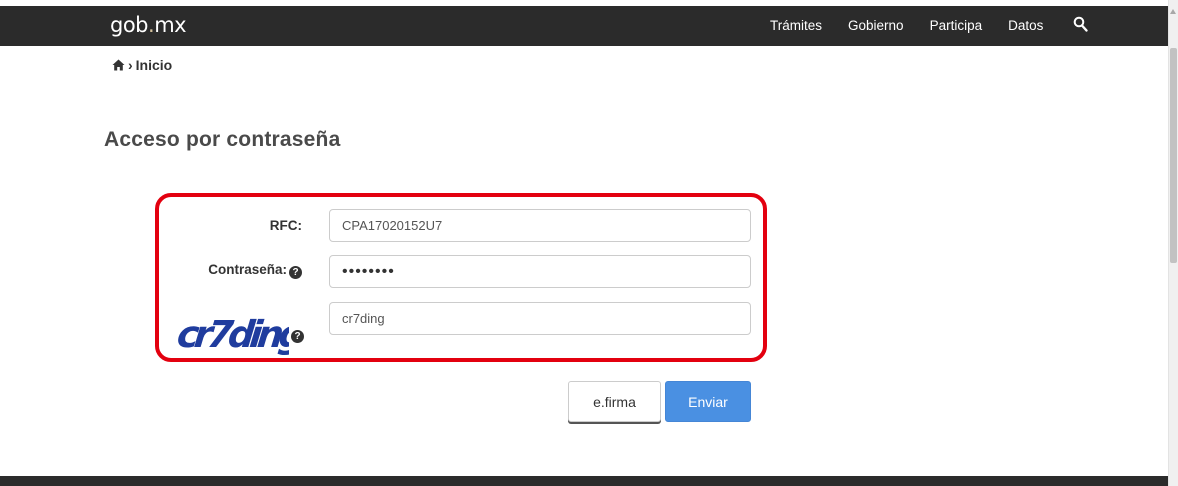 The height and width of the screenshot is (486, 1178). I want to click on efirma-button: e.firma, so click(614, 401).